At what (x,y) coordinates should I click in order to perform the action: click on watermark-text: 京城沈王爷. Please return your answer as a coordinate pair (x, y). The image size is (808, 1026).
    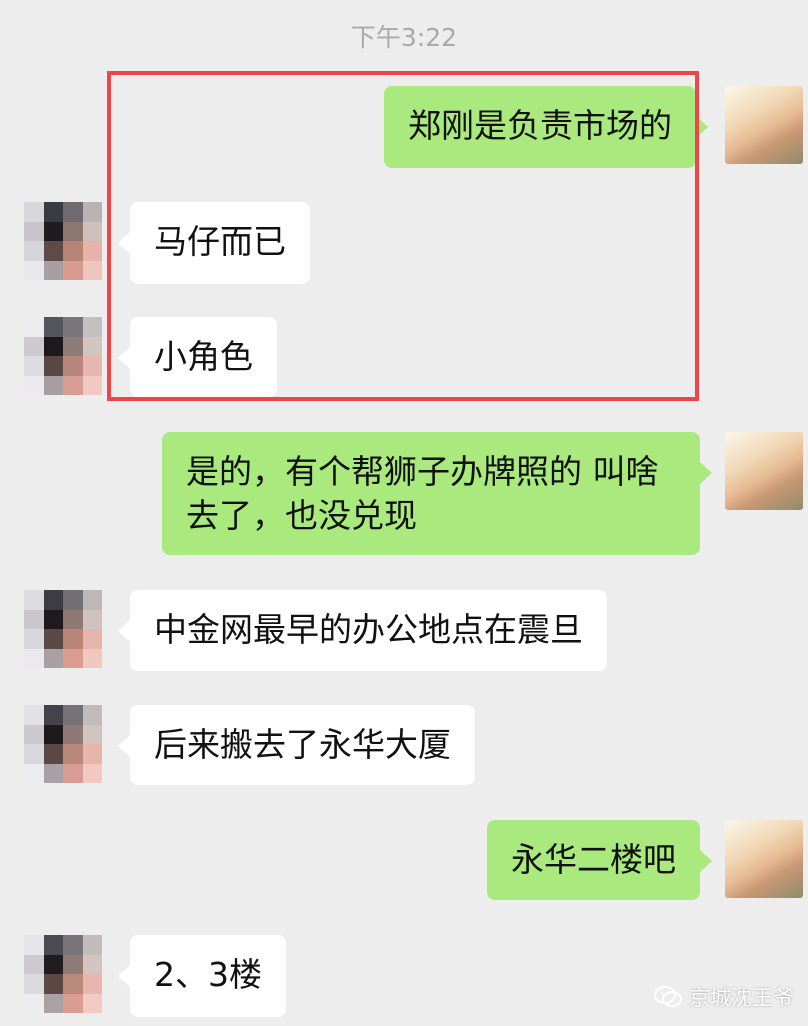
    Looking at the image, I should click on (741, 998).